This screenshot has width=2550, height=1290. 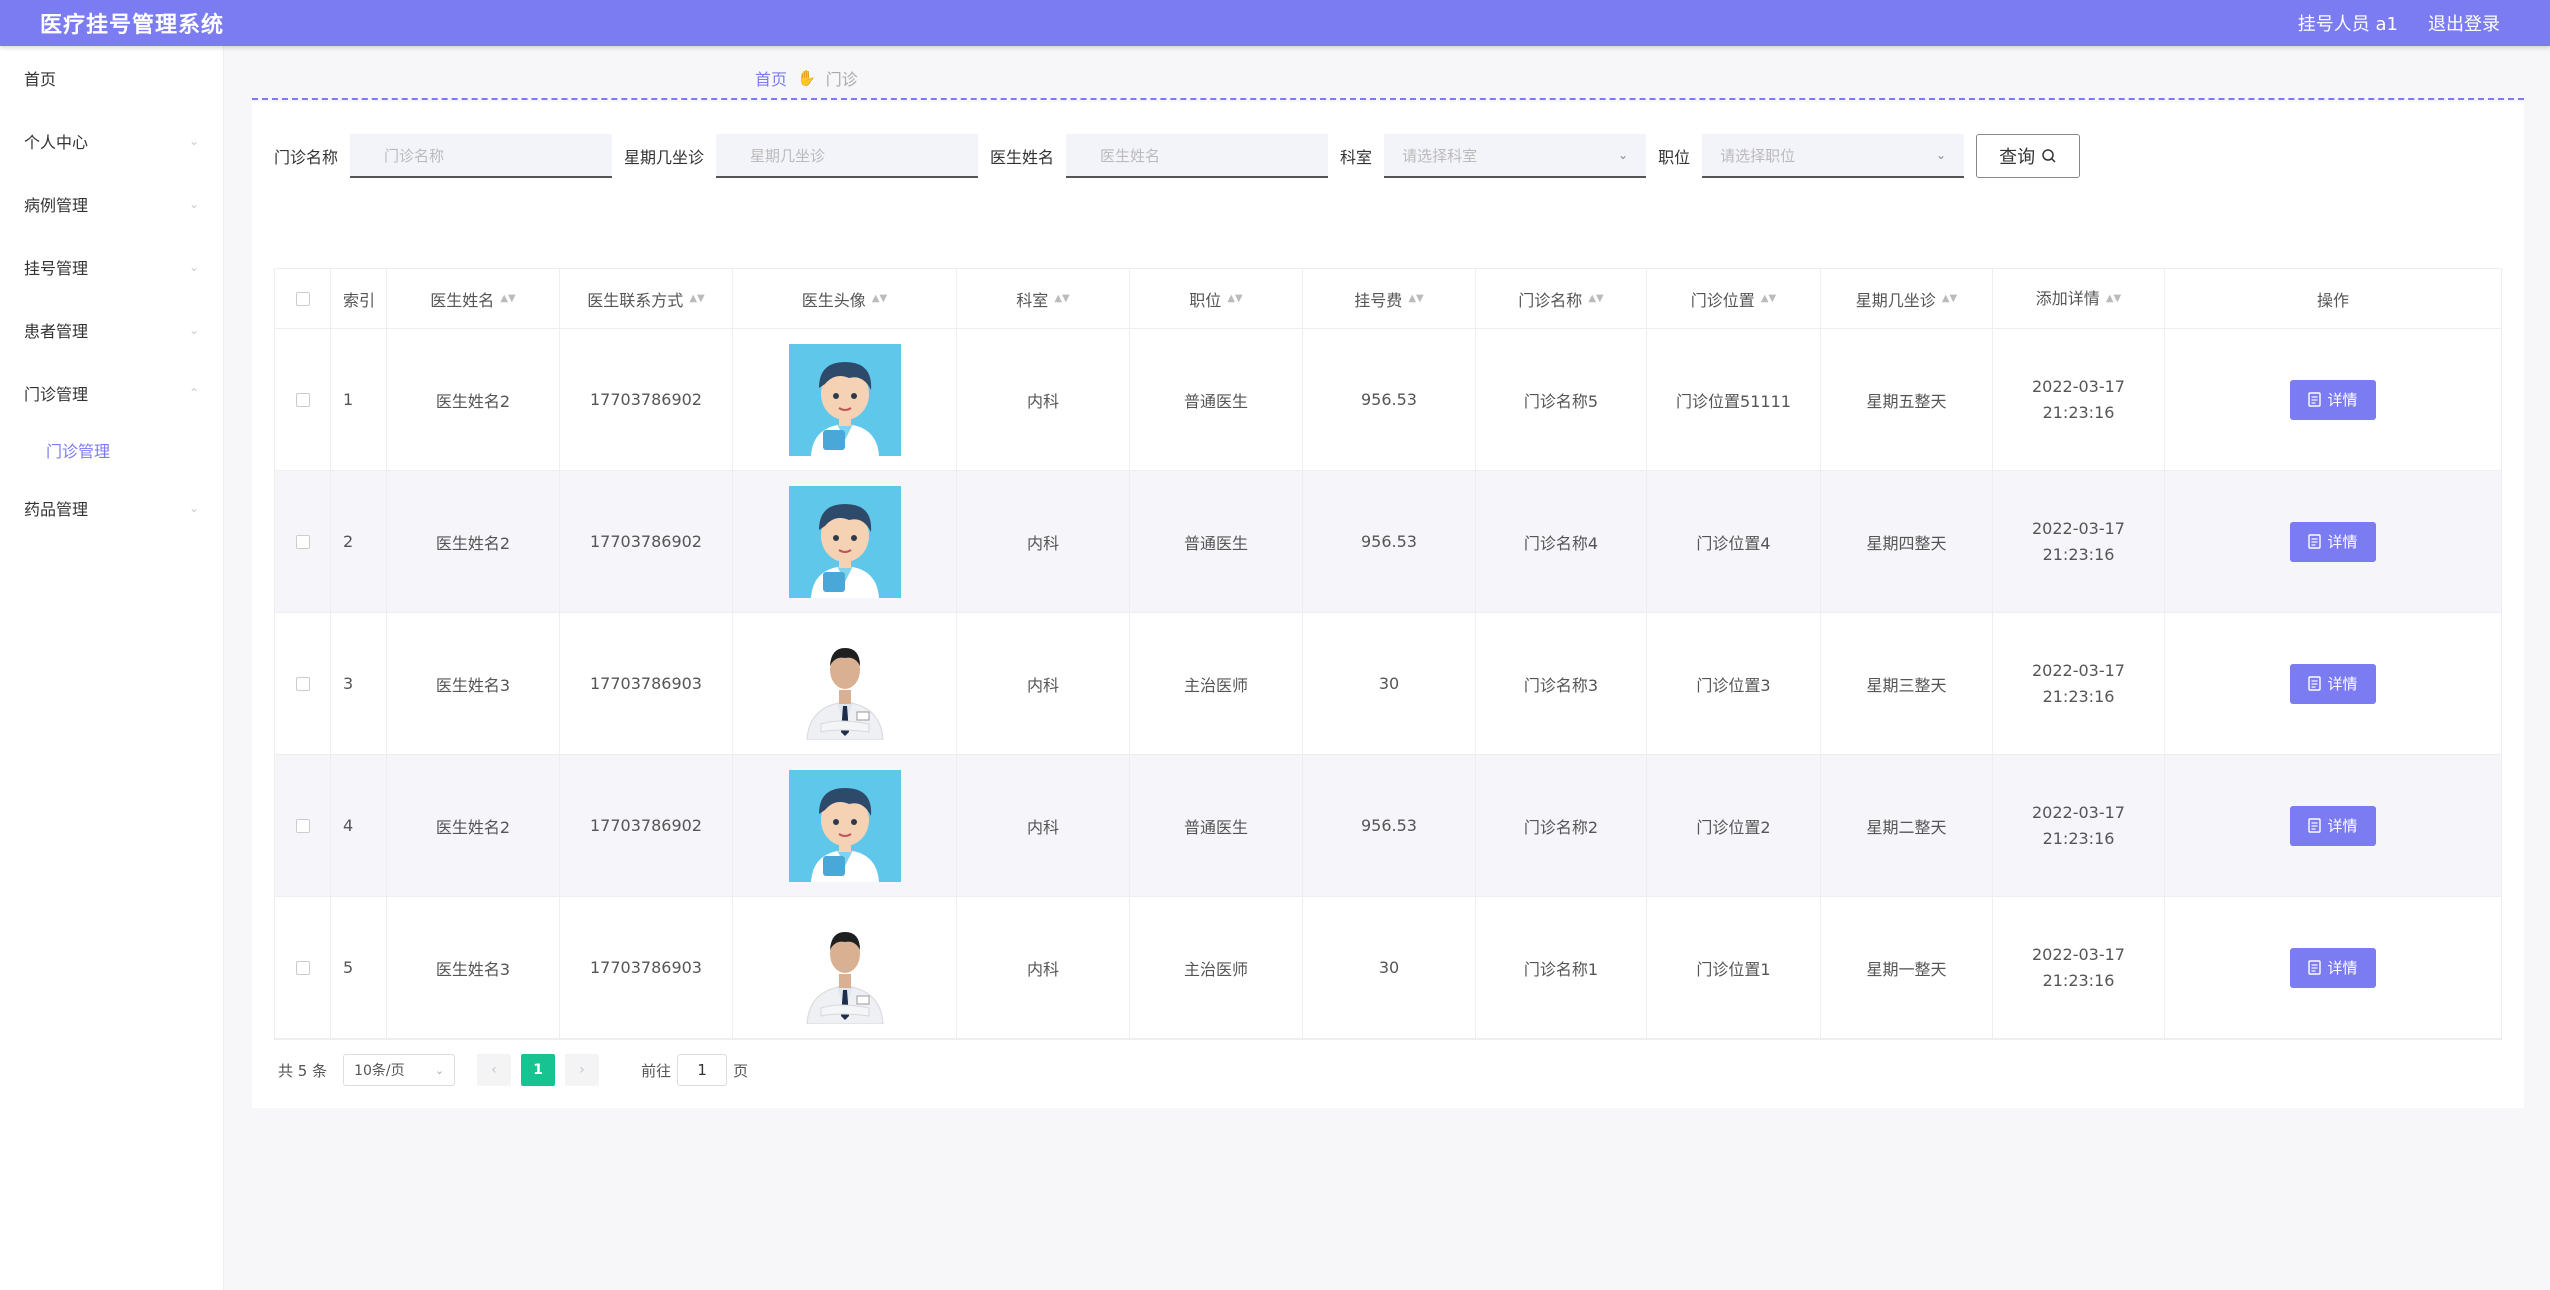 What do you see at coordinates (702, 1070) in the screenshot?
I see `goto-page-input: 1` at bounding box center [702, 1070].